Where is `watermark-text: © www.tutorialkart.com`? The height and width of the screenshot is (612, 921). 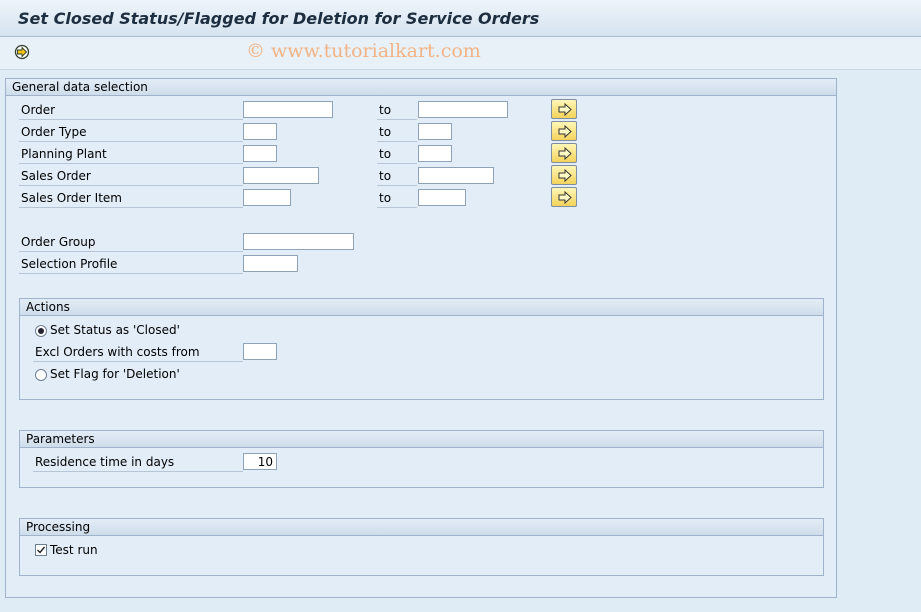
watermark-text: © www.tutorialkart.com is located at coordinates (363, 51).